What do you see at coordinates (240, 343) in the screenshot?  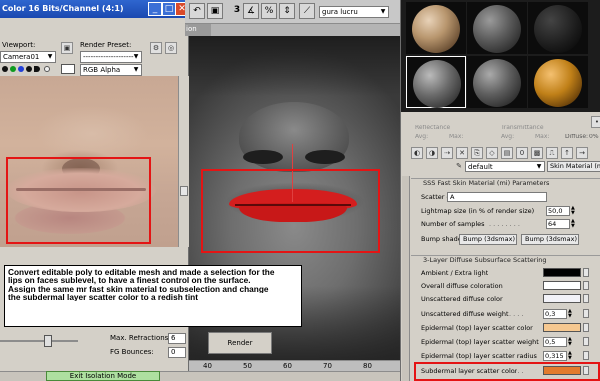 I see `render-button: Render` at bounding box center [240, 343].